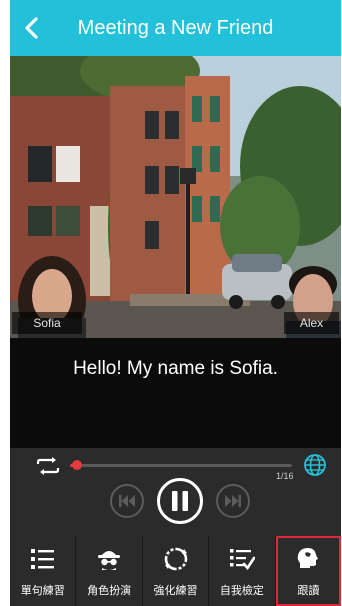  What do you see at coordinates (242, 560) in the screenshot?
I see `checklist-icon` at bounding box center [242, 560].